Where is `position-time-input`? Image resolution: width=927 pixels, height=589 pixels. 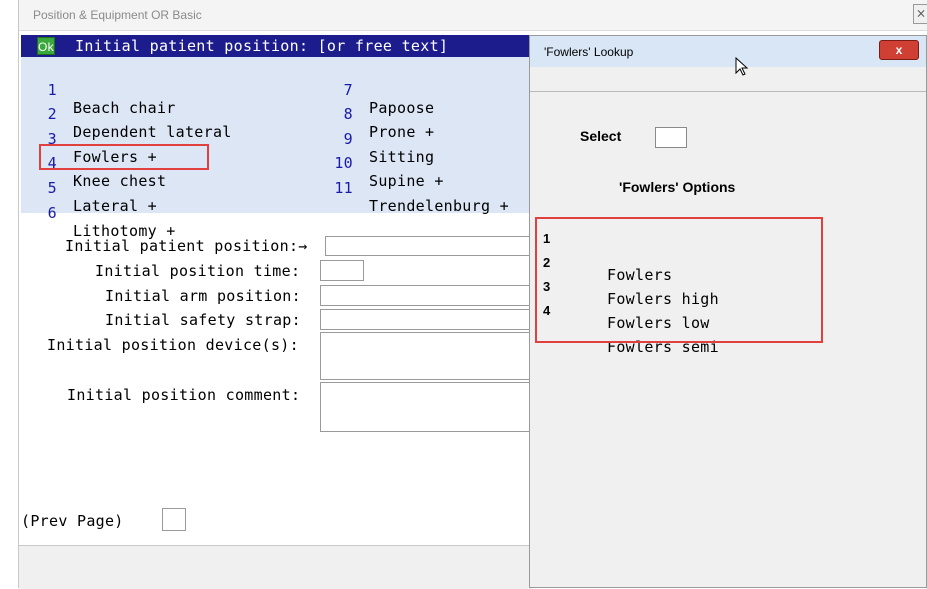 position-time-input is located at coordinates (342, 270).